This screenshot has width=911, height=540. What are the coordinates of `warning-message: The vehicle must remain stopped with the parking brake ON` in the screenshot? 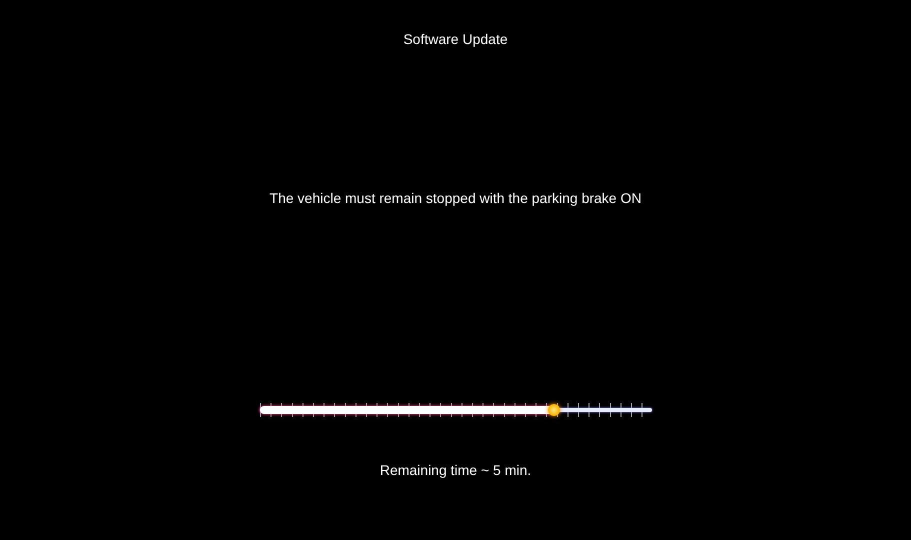 It's located at (456, 198).